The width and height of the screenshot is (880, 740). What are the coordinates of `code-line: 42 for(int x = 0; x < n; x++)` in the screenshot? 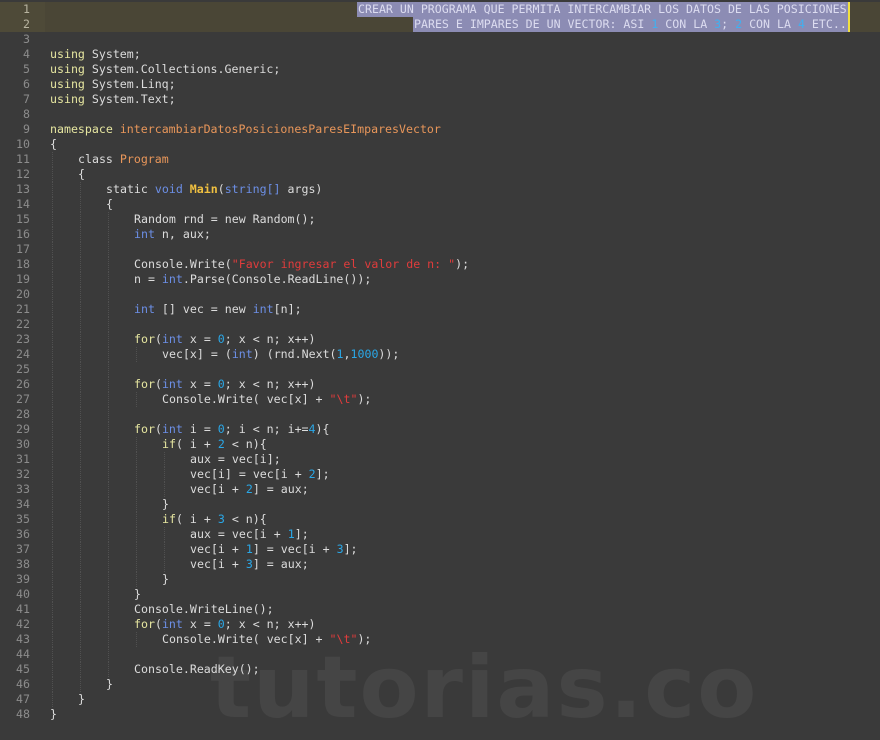 It's located at (440, 624).